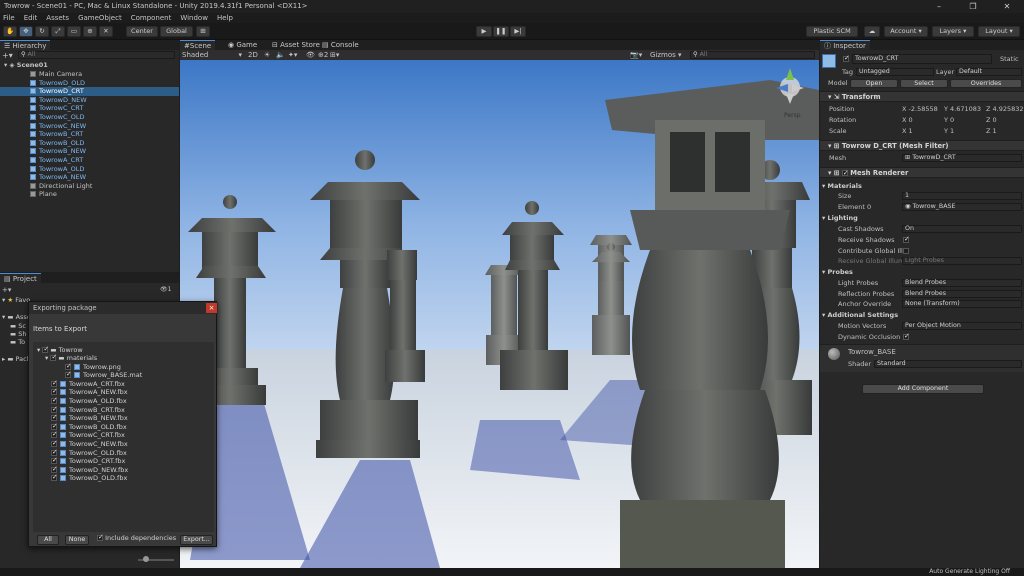 The width and height of the screenshot is (1024, 576). What do you see at coordinates (16, 300) in the screenshot?
I see `favorites-row: ▾ ★ Favo` at bounding box center [16, 300].